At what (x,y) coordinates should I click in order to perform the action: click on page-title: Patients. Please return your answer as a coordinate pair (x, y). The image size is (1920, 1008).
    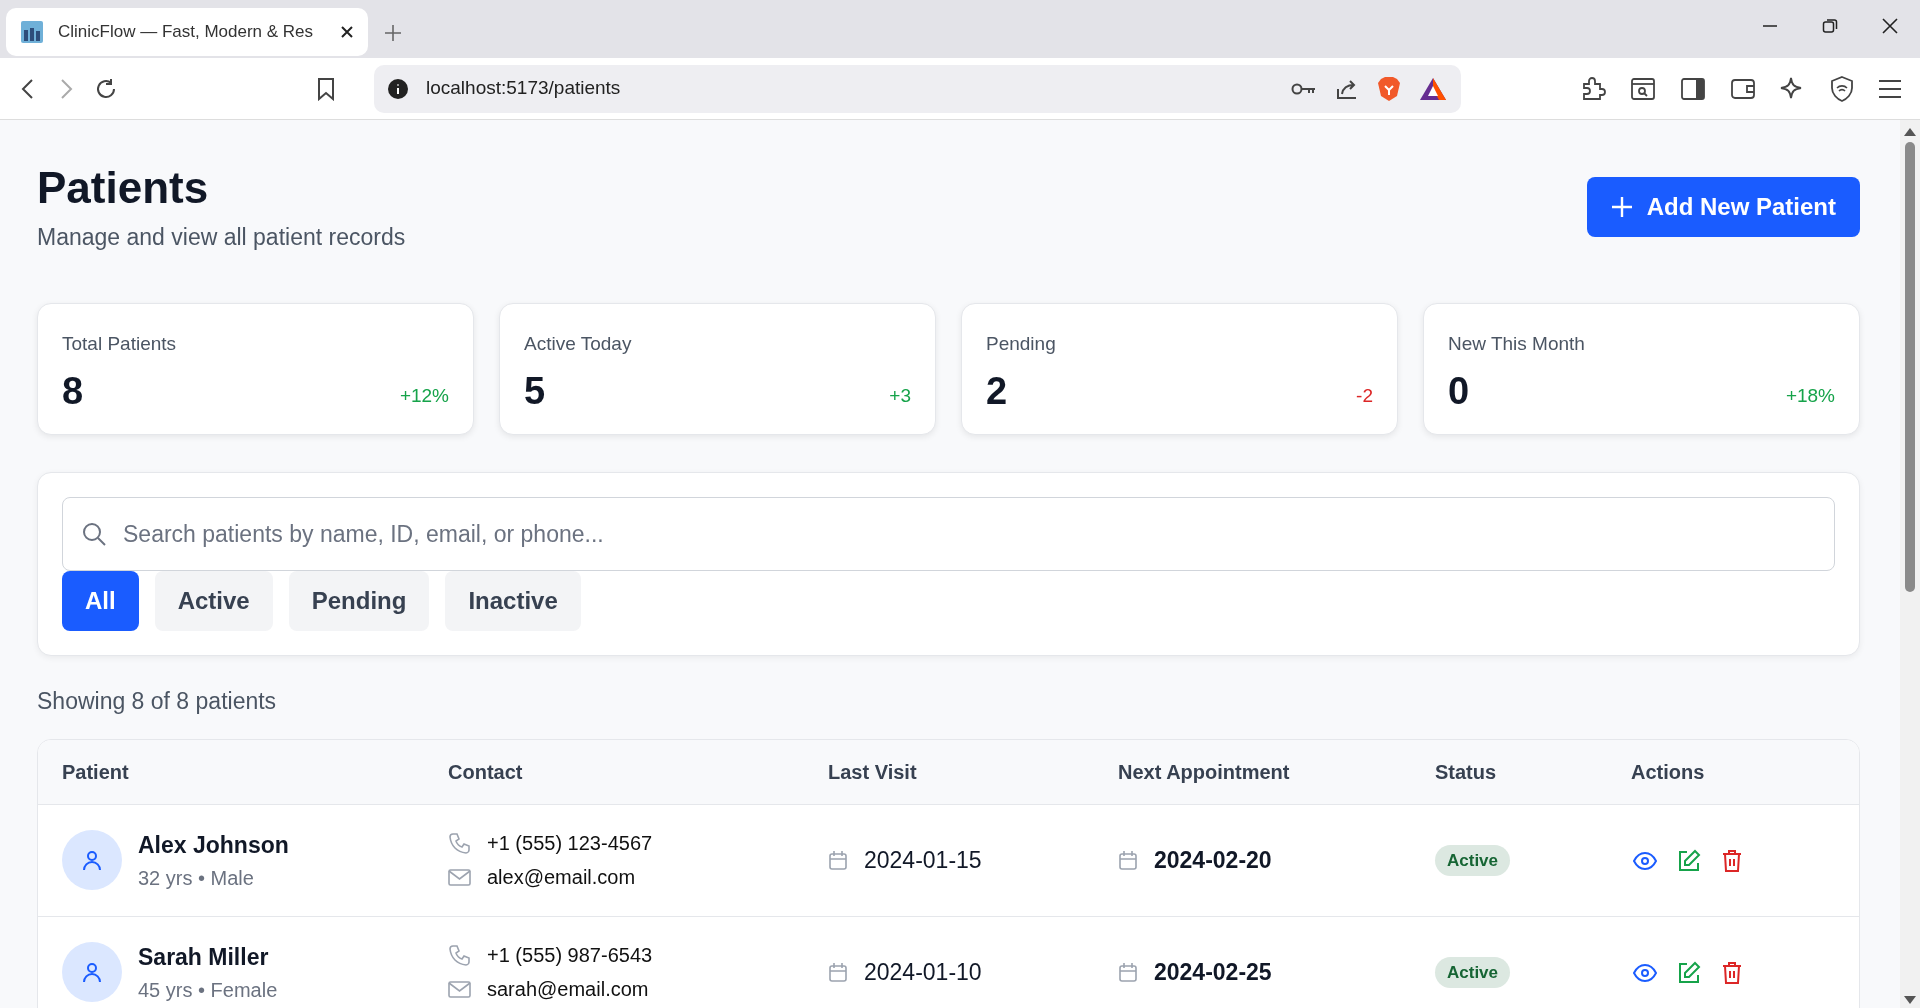
    Looking at the image, I should click on (123, 188).